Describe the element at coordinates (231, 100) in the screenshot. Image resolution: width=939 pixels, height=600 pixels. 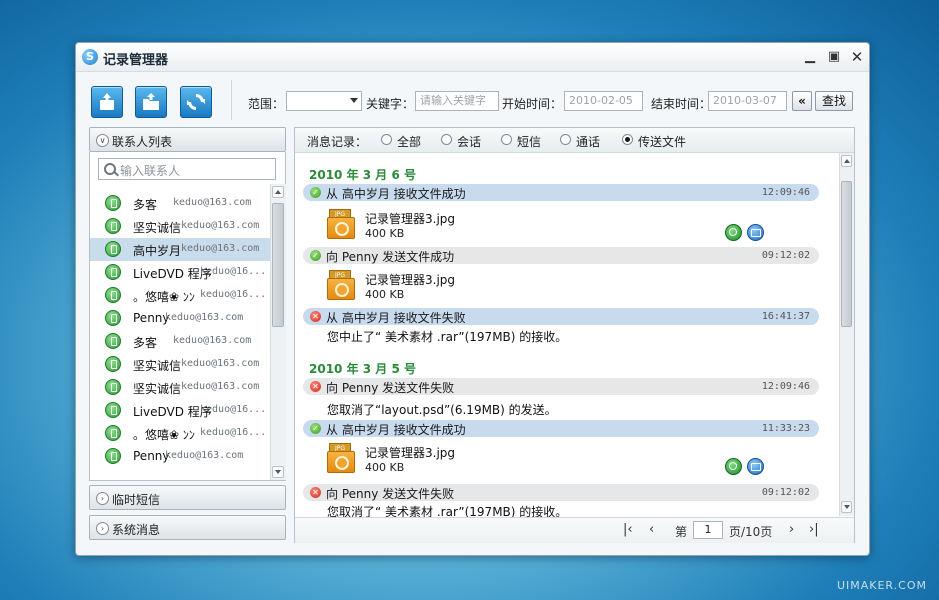
I see `toolbar-separator` at that location.